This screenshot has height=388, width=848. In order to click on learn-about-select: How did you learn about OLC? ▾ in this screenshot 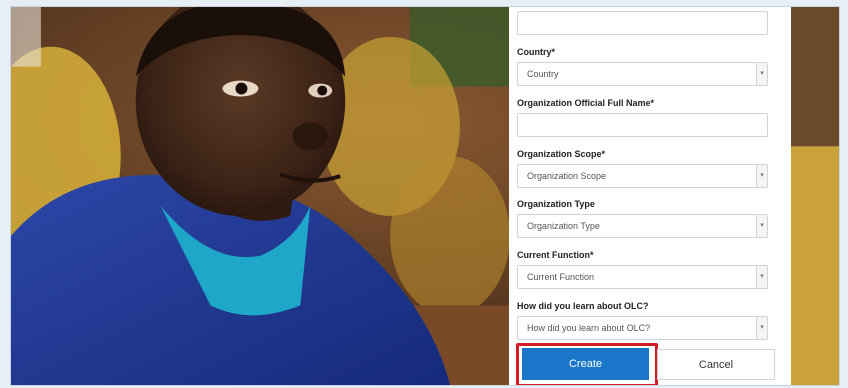, I will do `click(642, 328)`.